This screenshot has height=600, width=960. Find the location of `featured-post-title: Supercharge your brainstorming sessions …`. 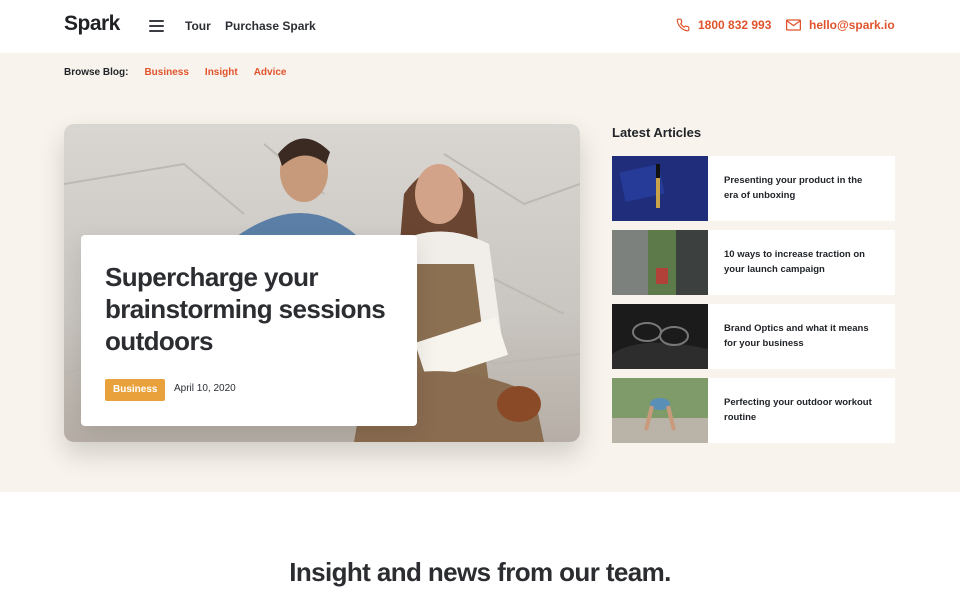

featured-post-title: Supercharge your brainstorming sessions … is located at coordinates (250, 309).